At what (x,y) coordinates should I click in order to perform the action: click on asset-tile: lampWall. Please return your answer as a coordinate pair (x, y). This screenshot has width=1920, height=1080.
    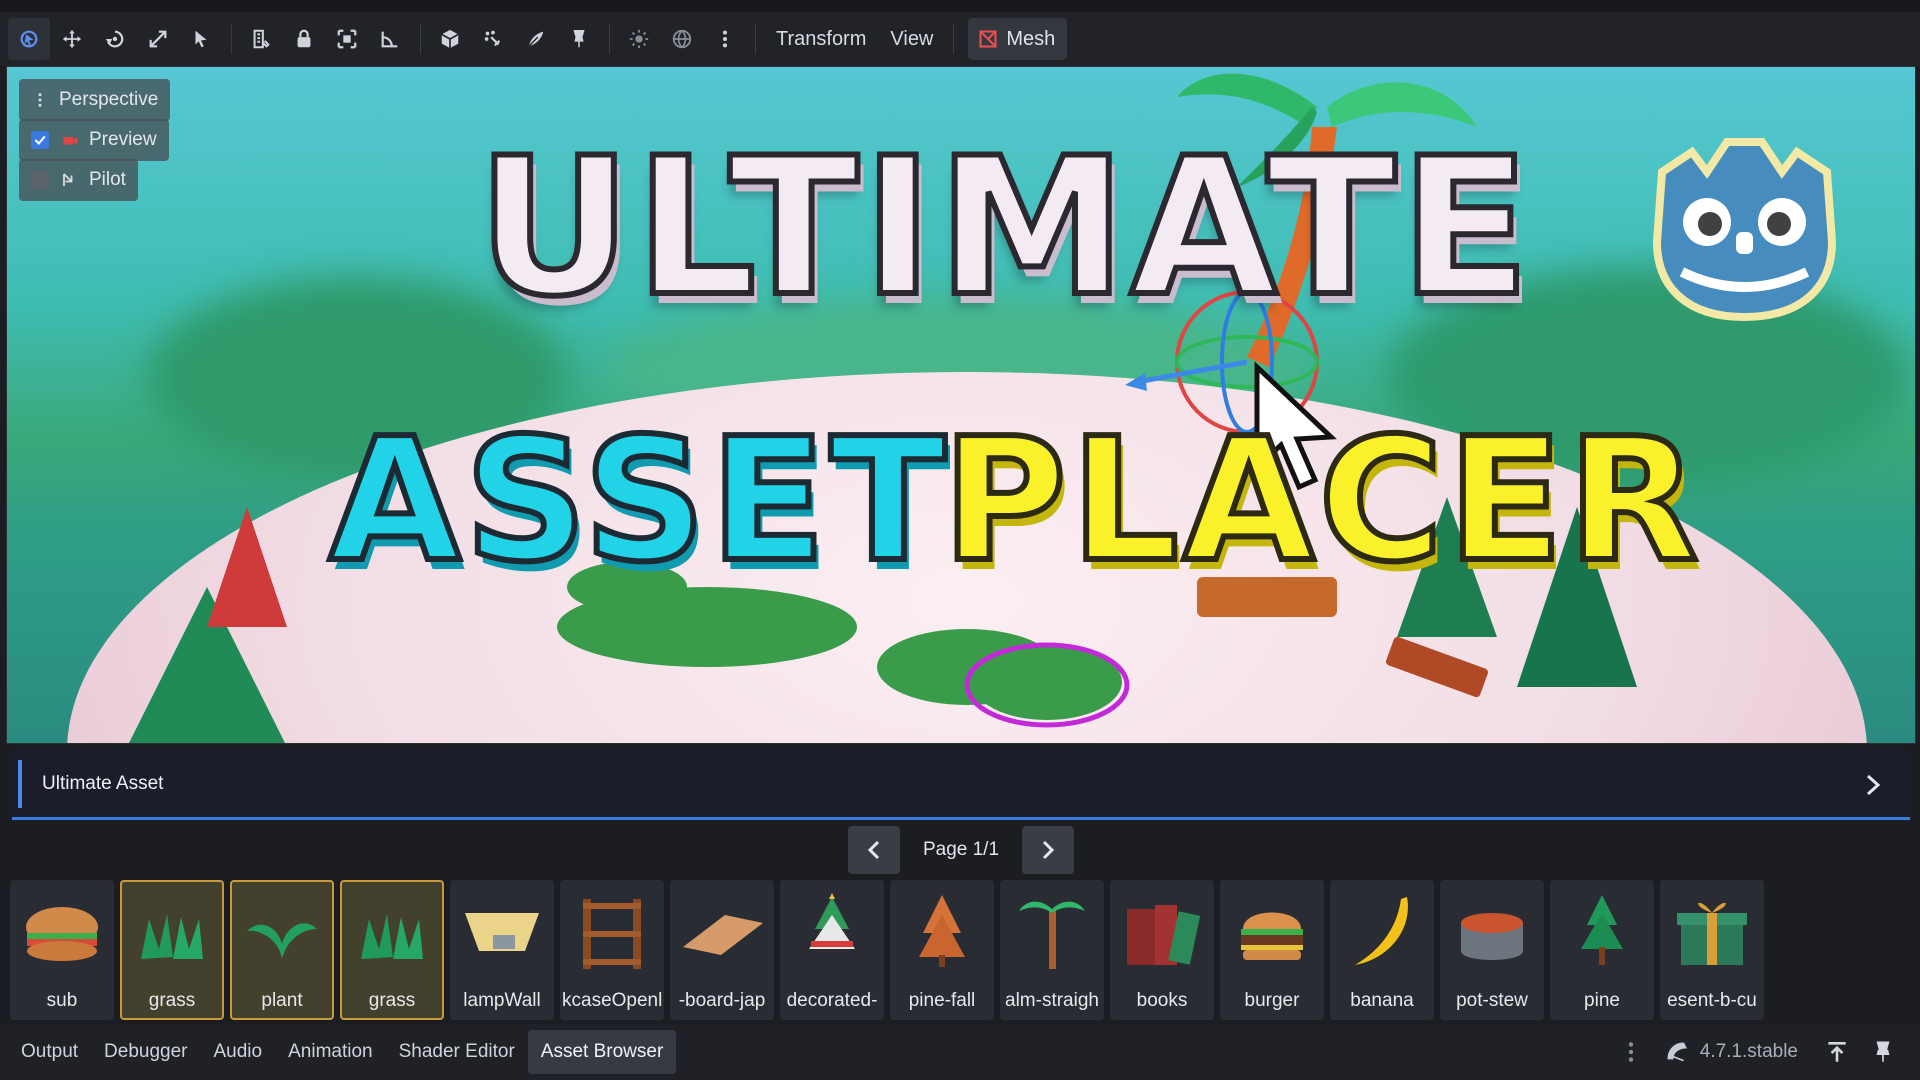
    Looking at the image, I should click on (502, 950).